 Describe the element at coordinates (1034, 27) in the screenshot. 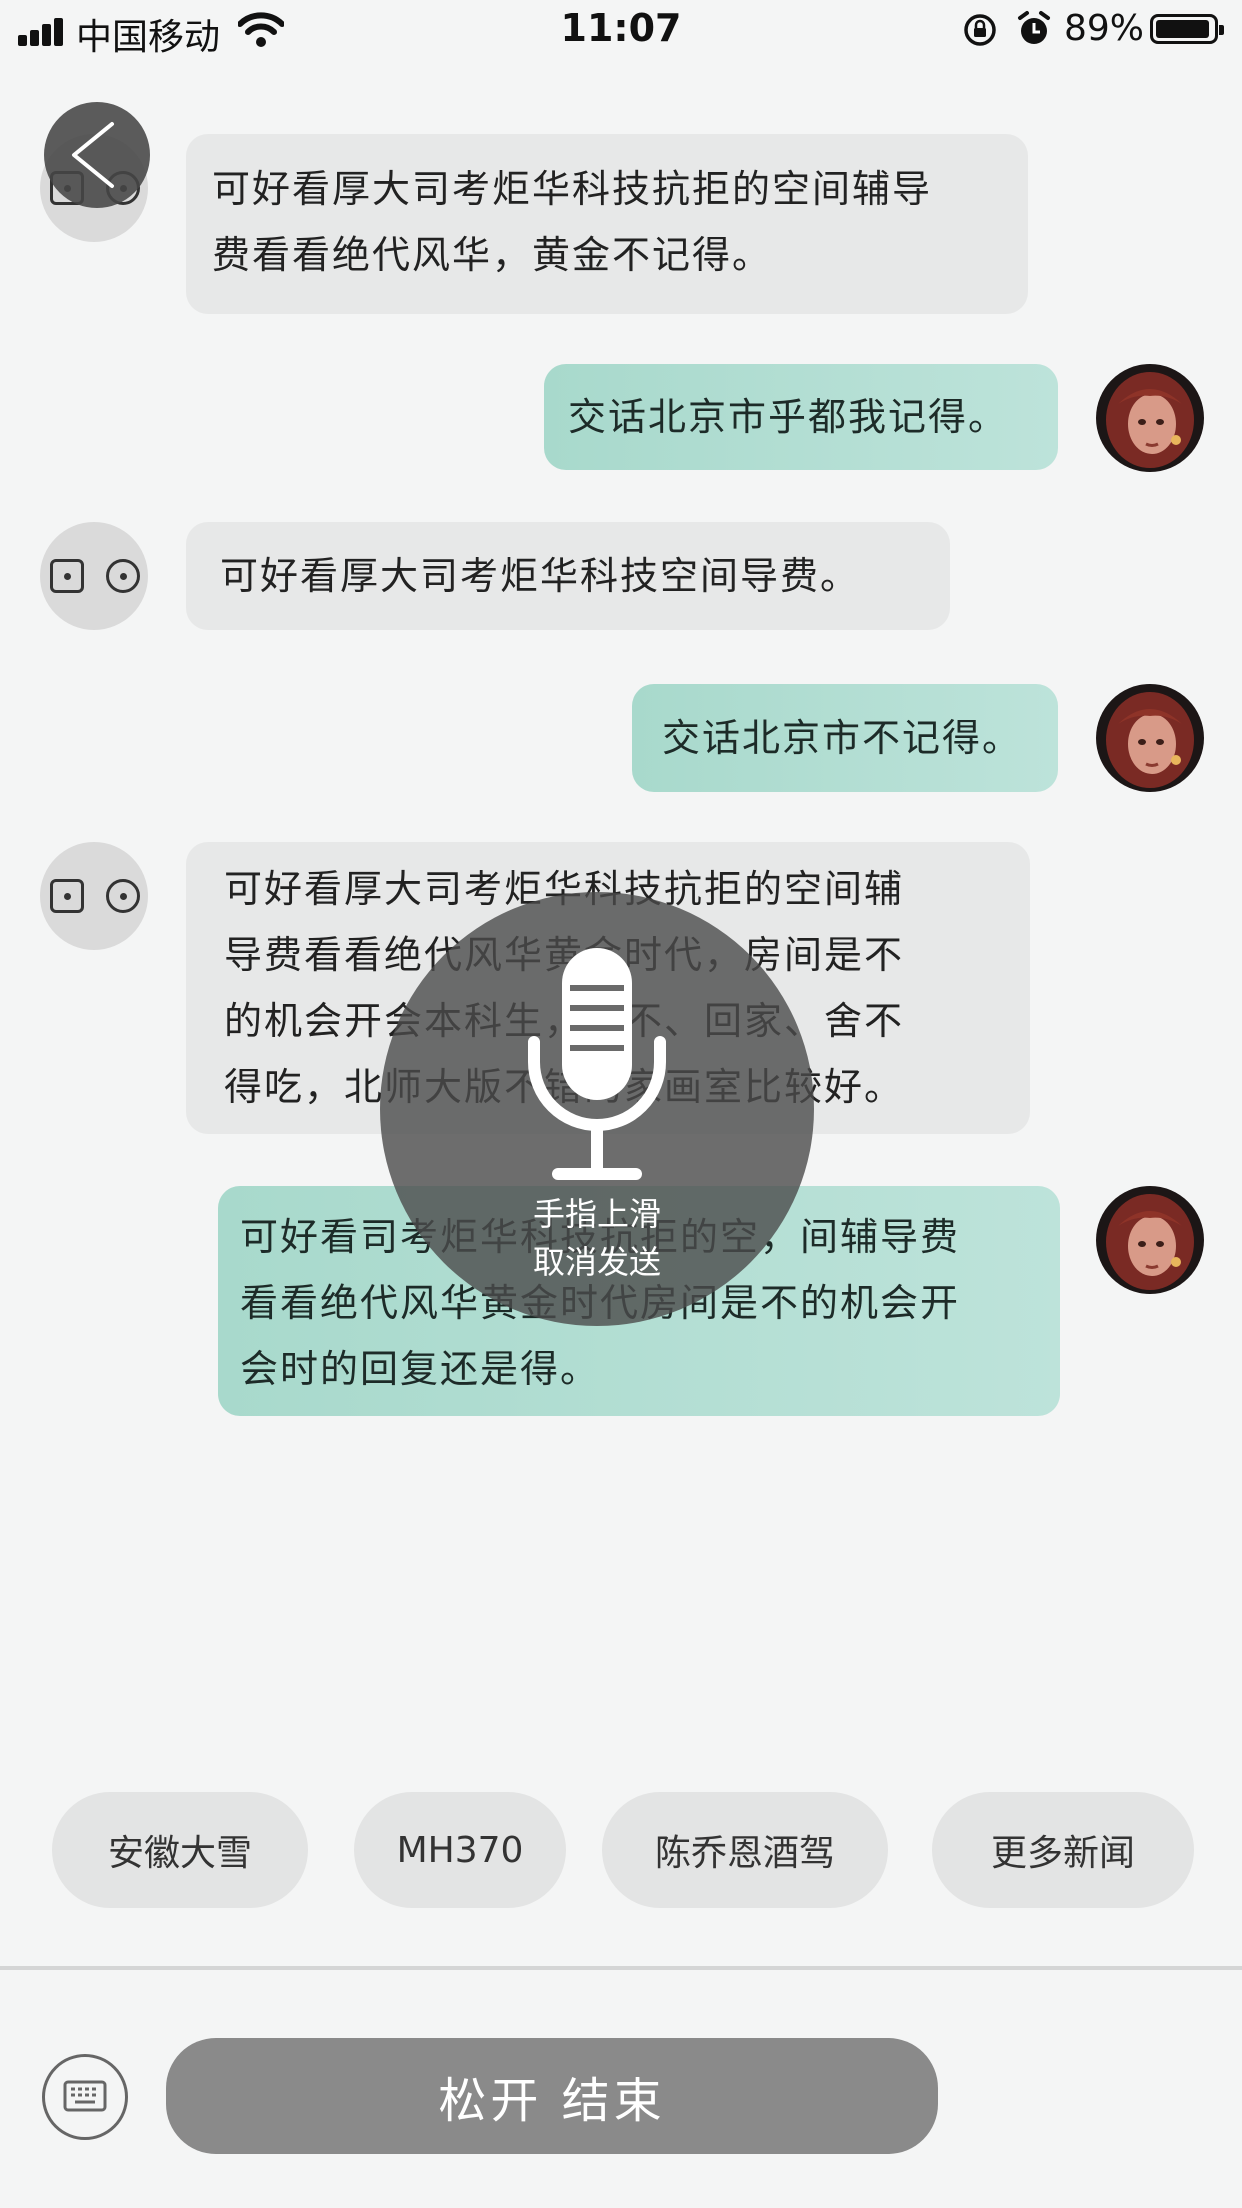

I see `alarm-icon` at that location.